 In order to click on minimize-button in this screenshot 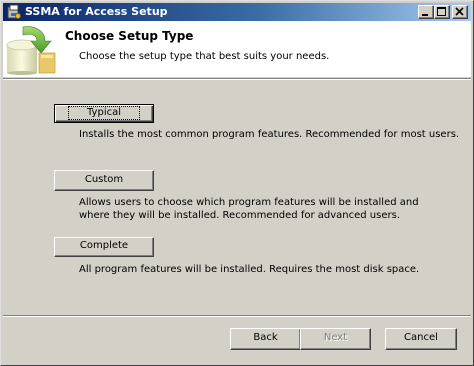, I will do `click(426, 12)`.